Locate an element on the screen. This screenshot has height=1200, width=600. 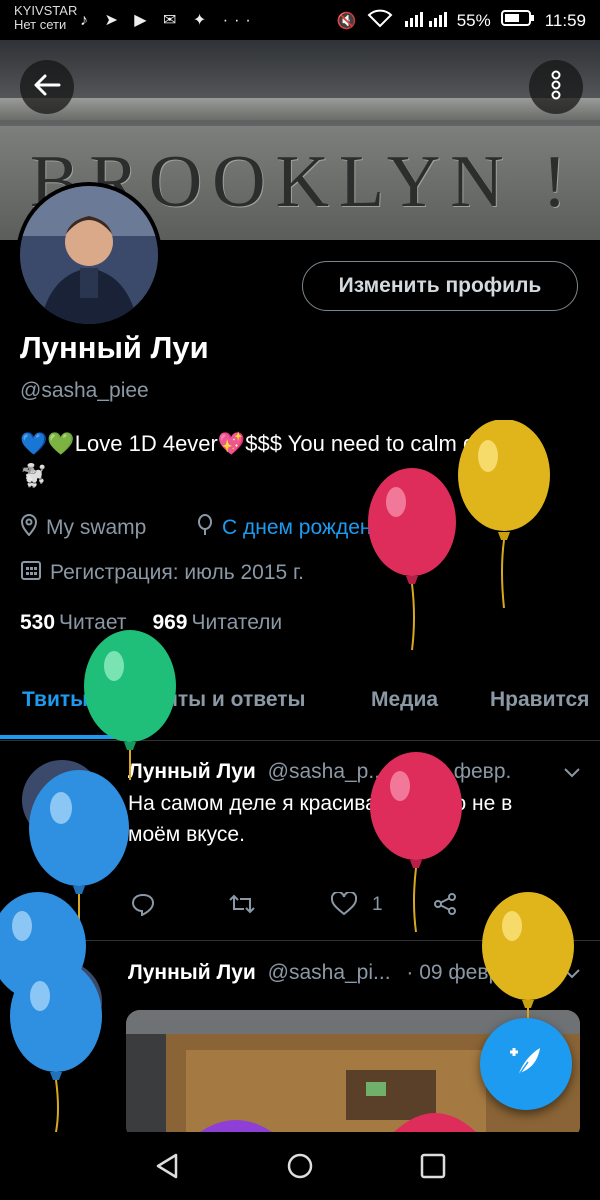
network-status: Нет сети is located at coordinates (40, 24).